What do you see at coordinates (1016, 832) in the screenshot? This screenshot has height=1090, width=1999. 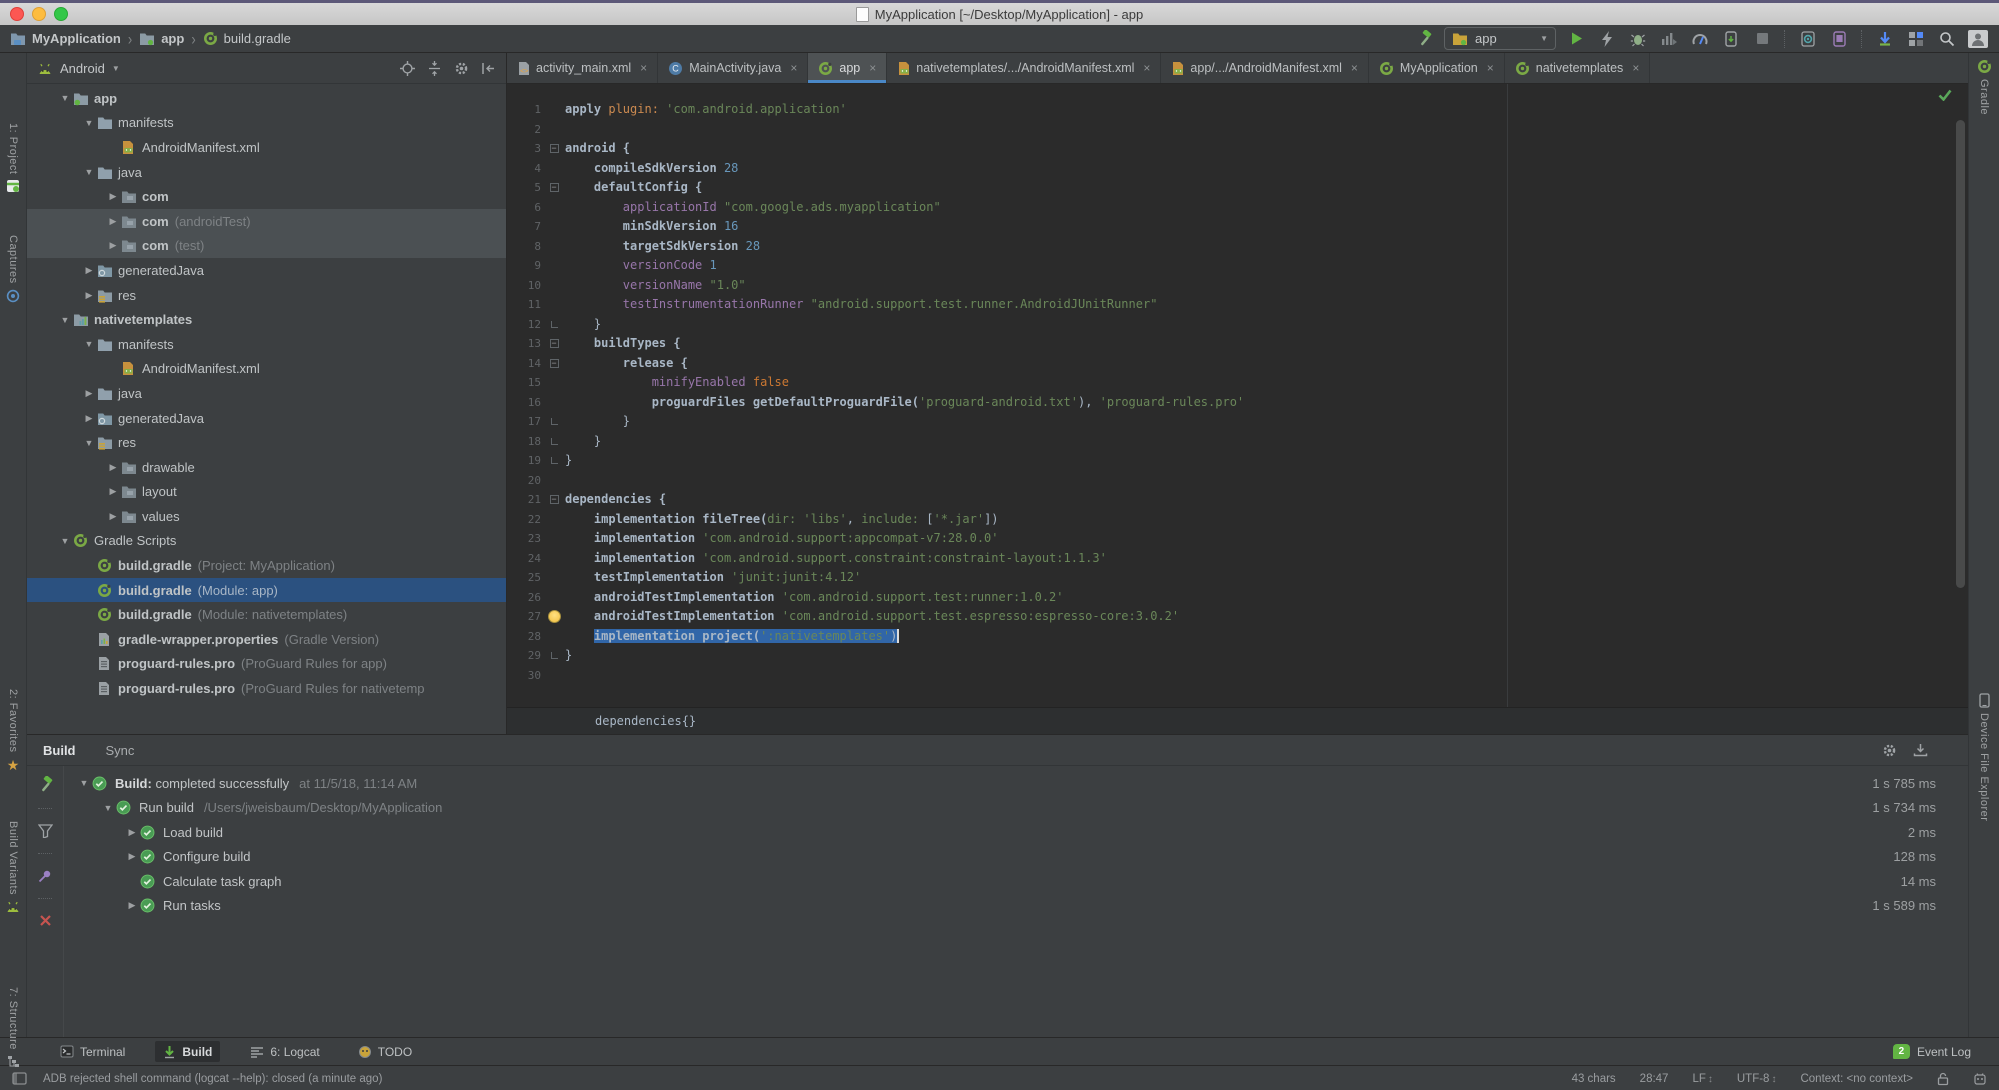 I see `build-tree-row: ▶ Load build 2 ms` at bounding box center [1016, 832].